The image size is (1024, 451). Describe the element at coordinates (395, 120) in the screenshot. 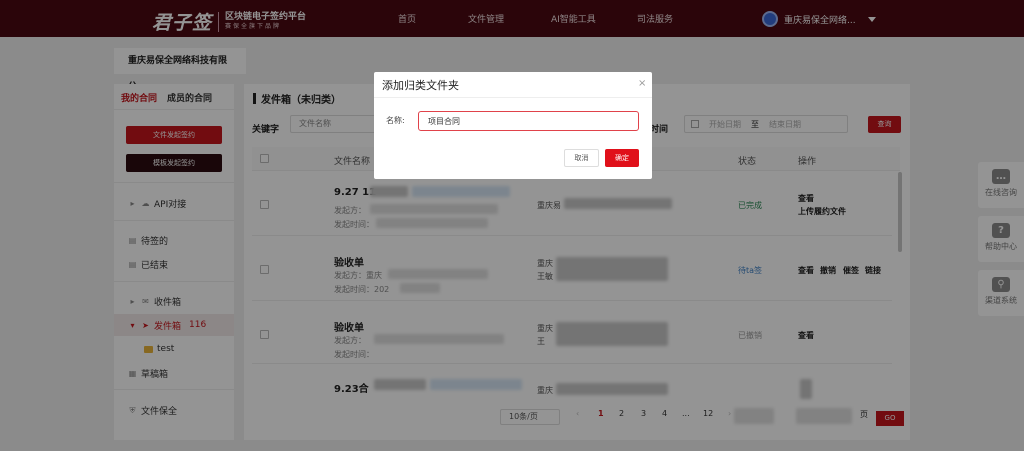

I see `folder-name-label: 名称:` at that location.